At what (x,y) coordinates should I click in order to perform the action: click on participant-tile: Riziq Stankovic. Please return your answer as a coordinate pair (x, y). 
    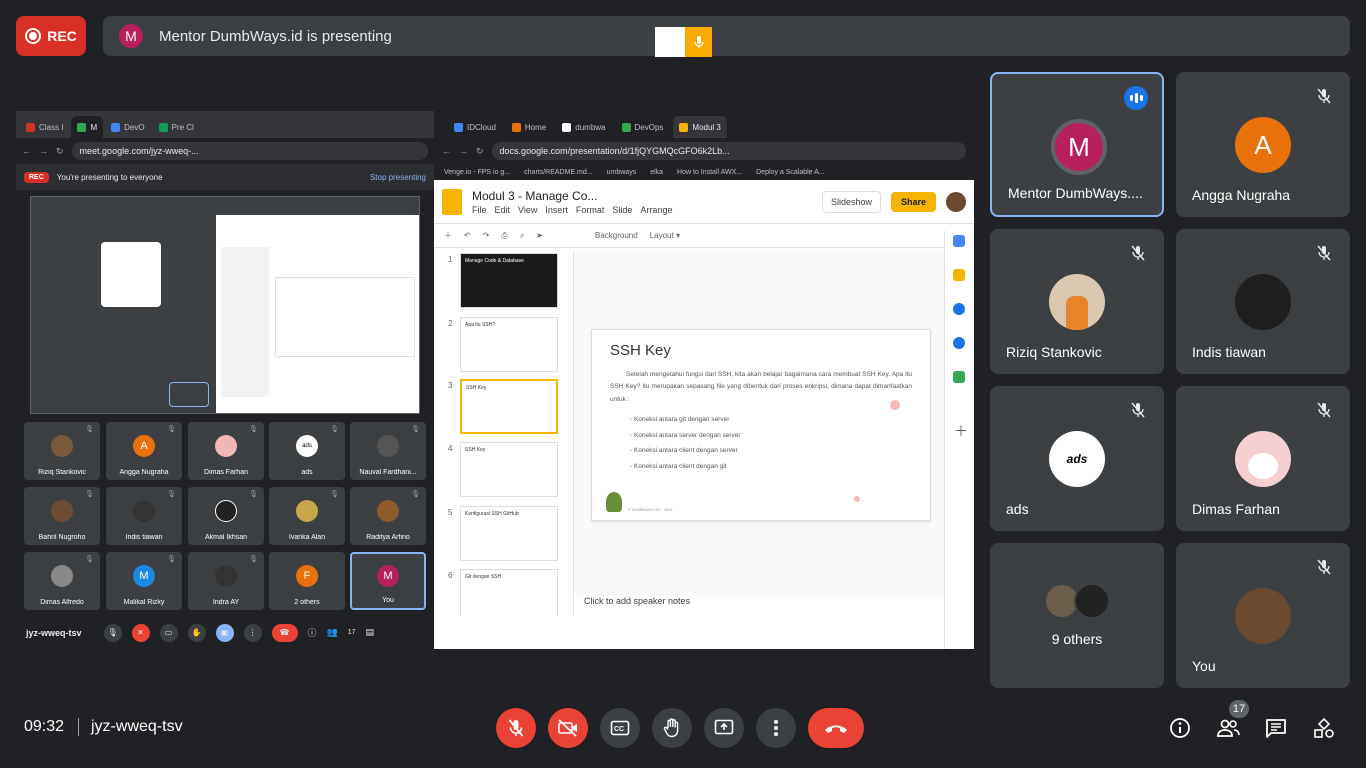
    Looking at the image, I should click on (1077, 301).